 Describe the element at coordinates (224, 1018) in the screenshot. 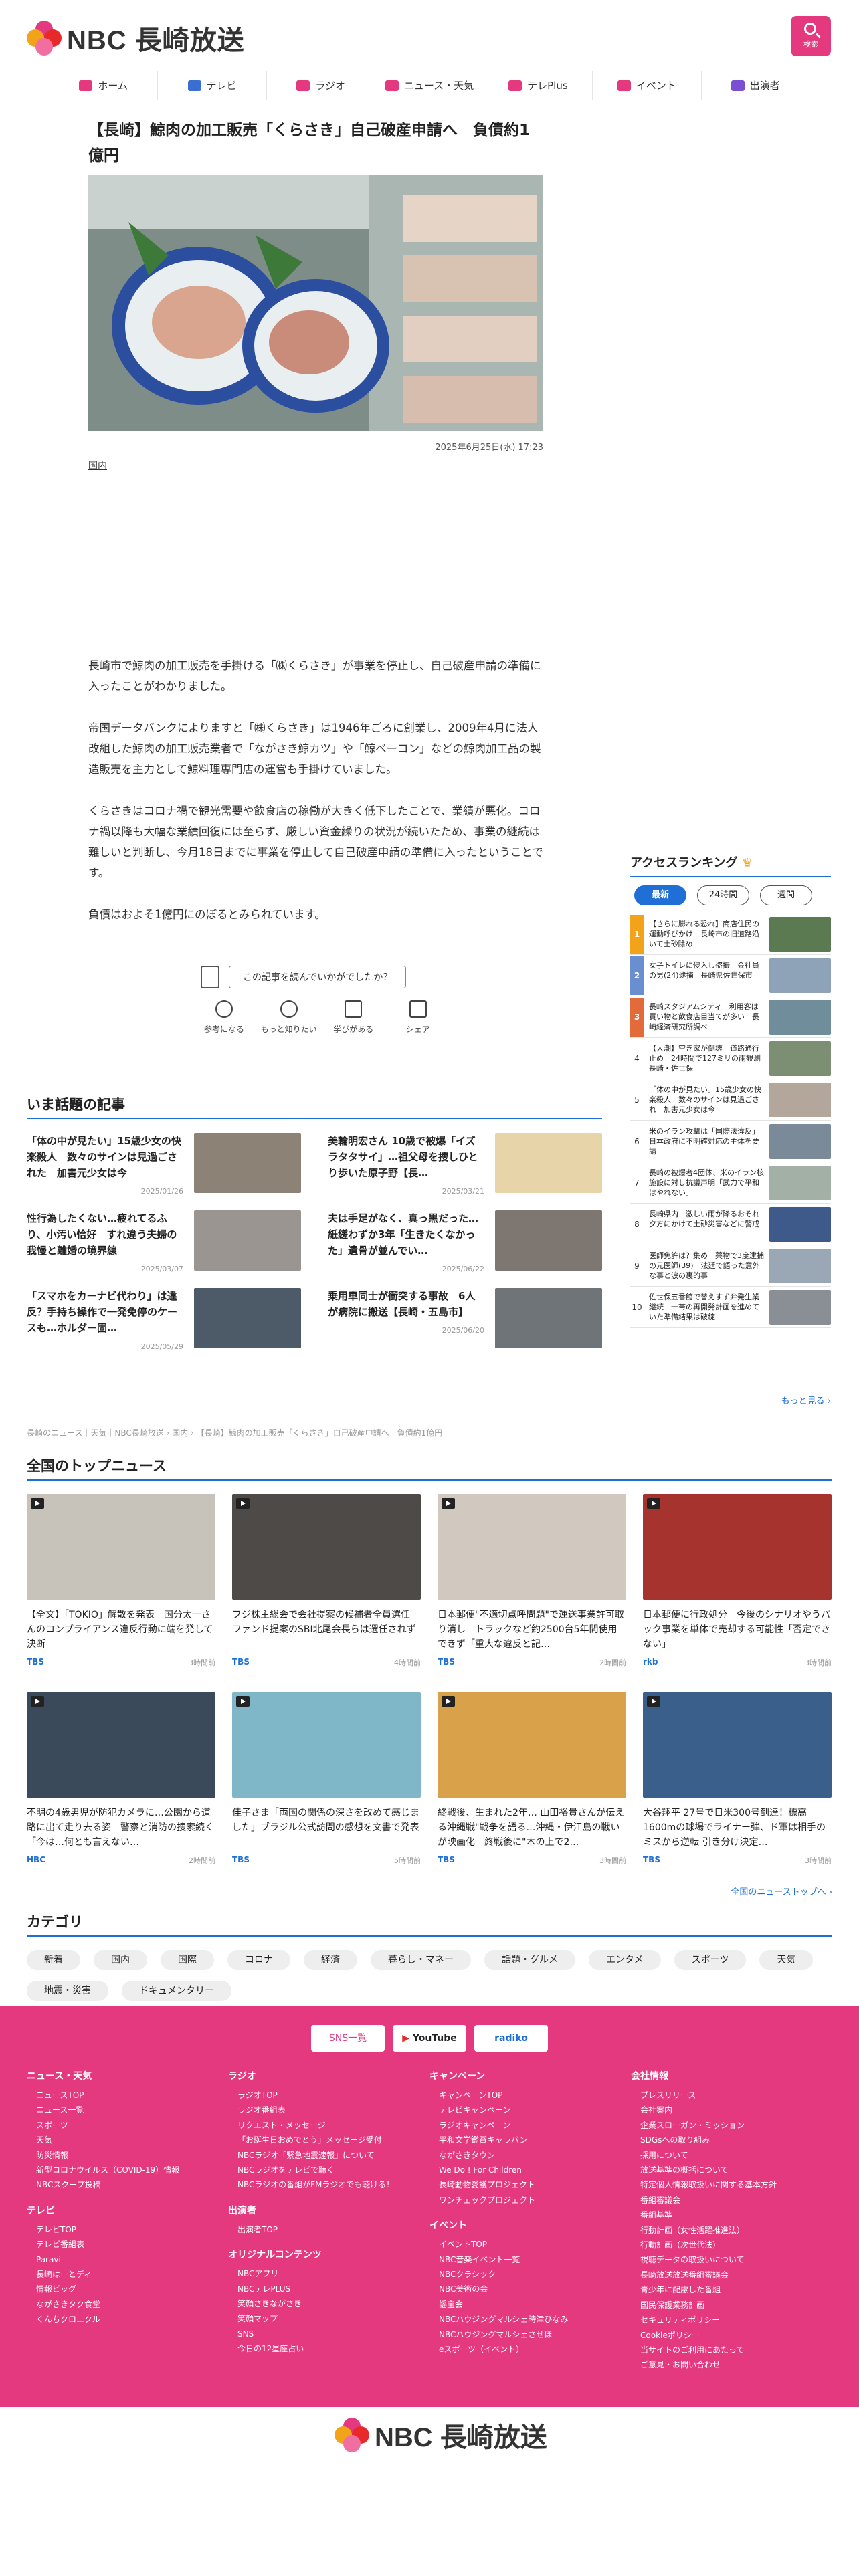

I see `reaction-helpful-button: 参考になる` at that location.